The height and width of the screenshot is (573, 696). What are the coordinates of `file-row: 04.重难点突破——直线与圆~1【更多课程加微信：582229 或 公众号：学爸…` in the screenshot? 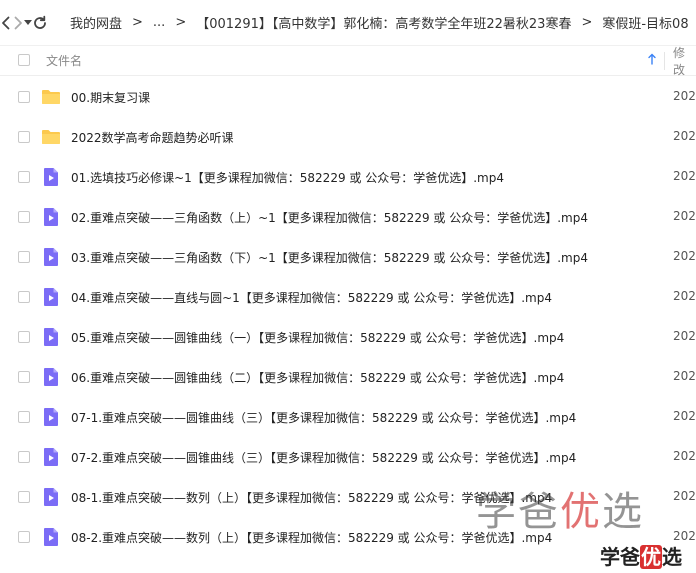 It's located at (348, 297).